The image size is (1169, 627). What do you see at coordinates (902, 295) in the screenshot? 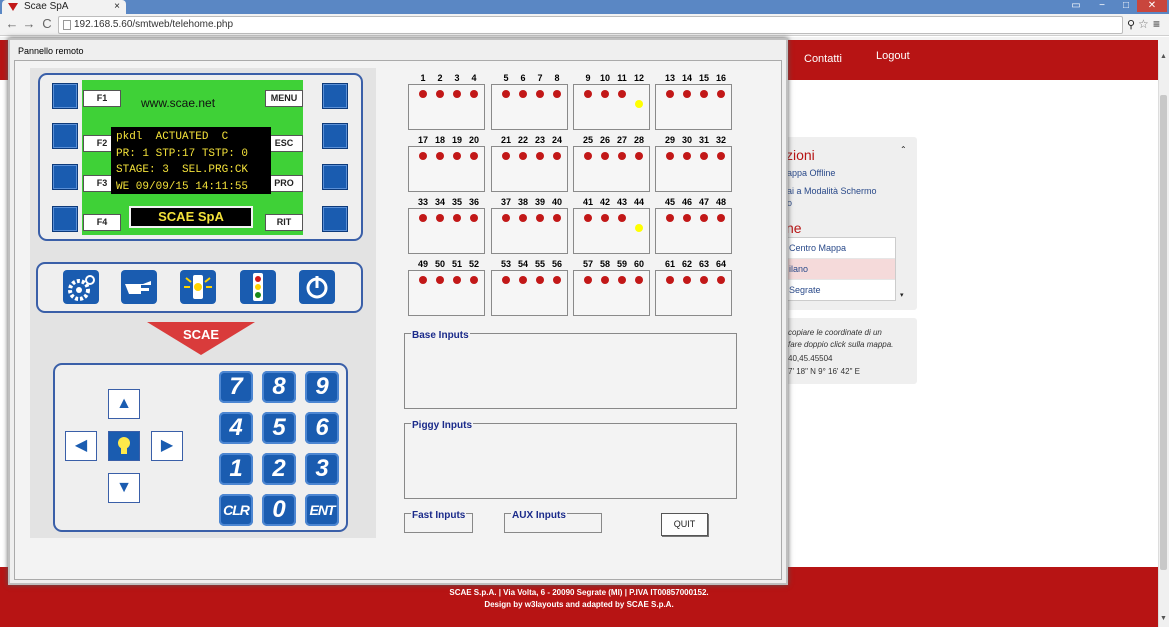
I see `dropdown-icon: ▾` at bounding box center [902, 295].